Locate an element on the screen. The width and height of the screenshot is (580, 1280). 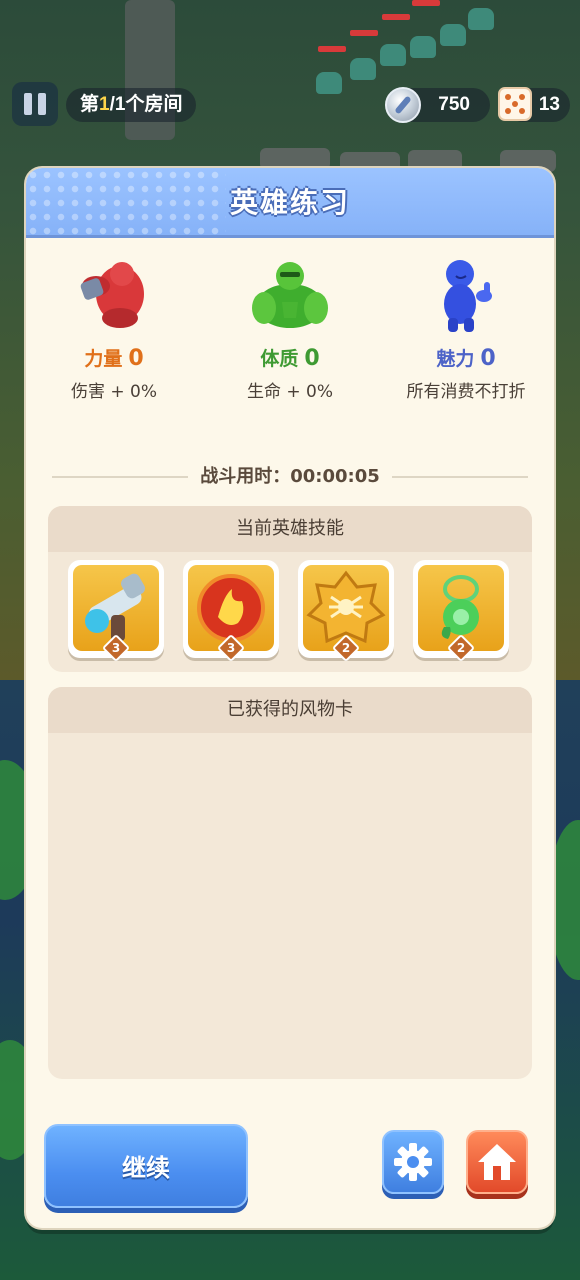
room-current: 1 is located at coordinates (104, 104).